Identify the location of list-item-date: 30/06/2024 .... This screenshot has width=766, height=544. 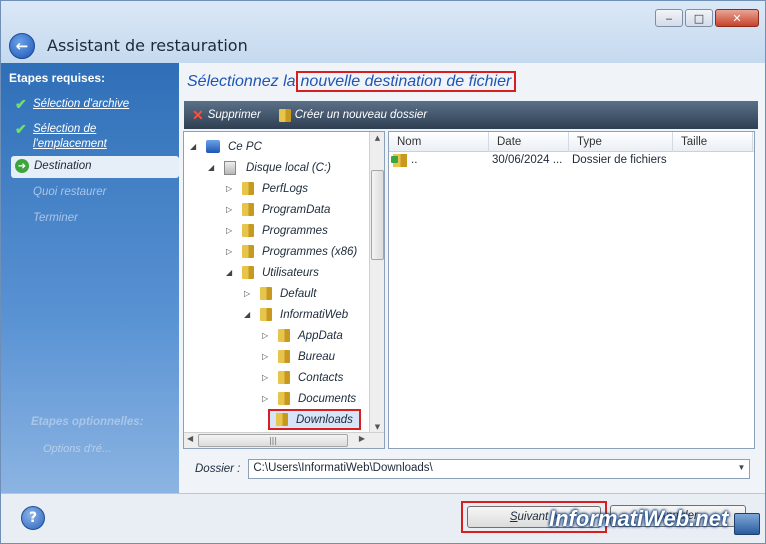
(527, 160).